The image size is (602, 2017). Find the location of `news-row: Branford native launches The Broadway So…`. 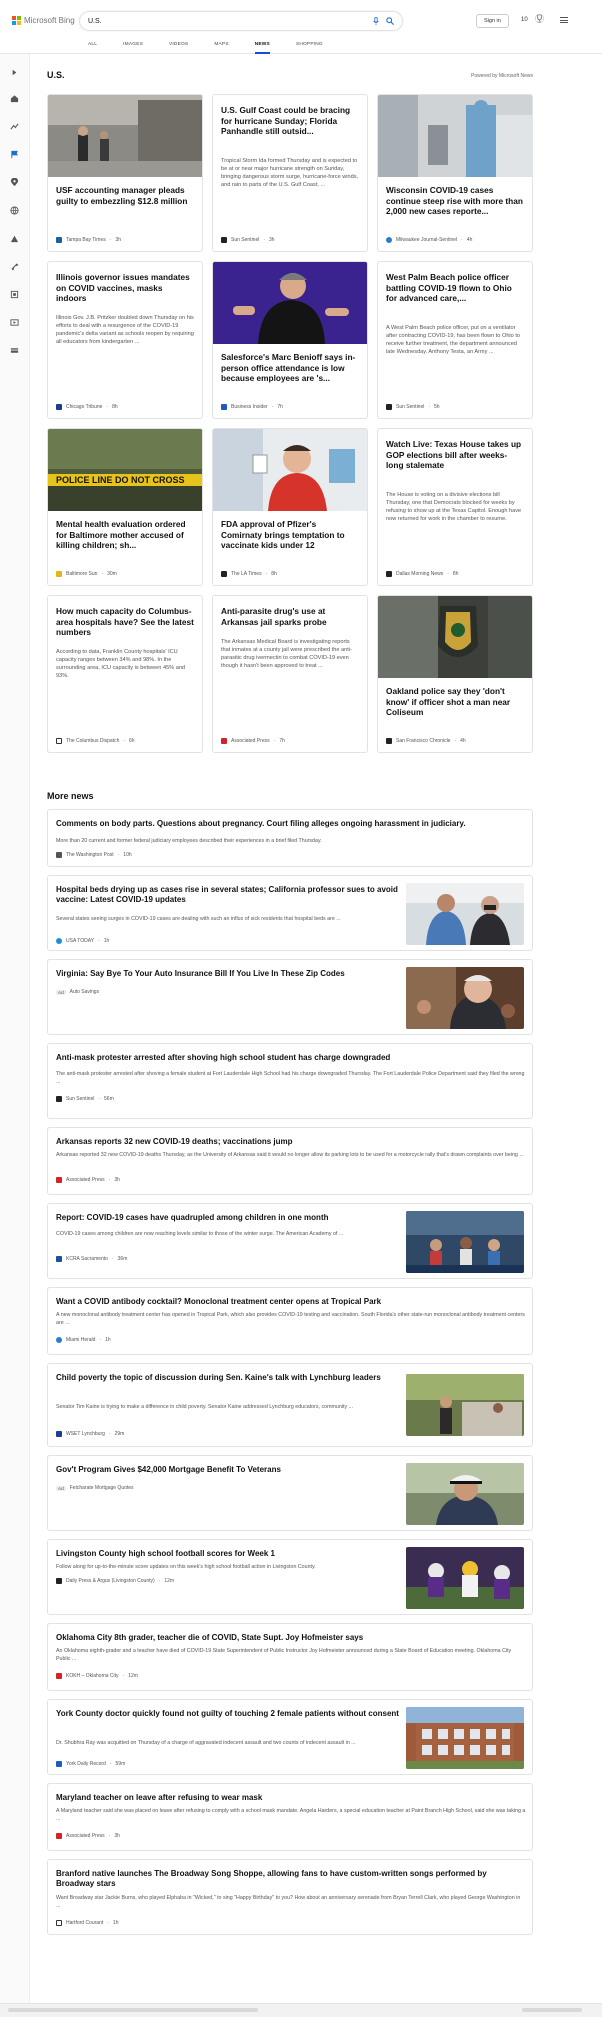

news-row: Branford native launches The Broadway So… is located at coordinates (290, 1897).